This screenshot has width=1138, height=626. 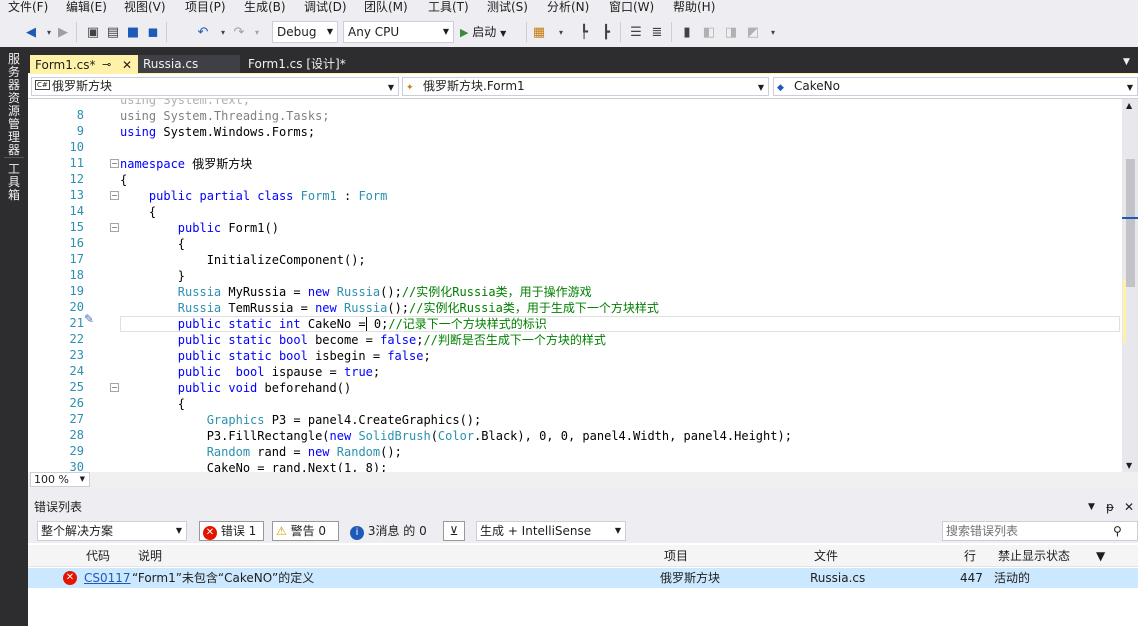 I want to click on redo-dropdown-icon: ▾, so click(x=257, y=32).